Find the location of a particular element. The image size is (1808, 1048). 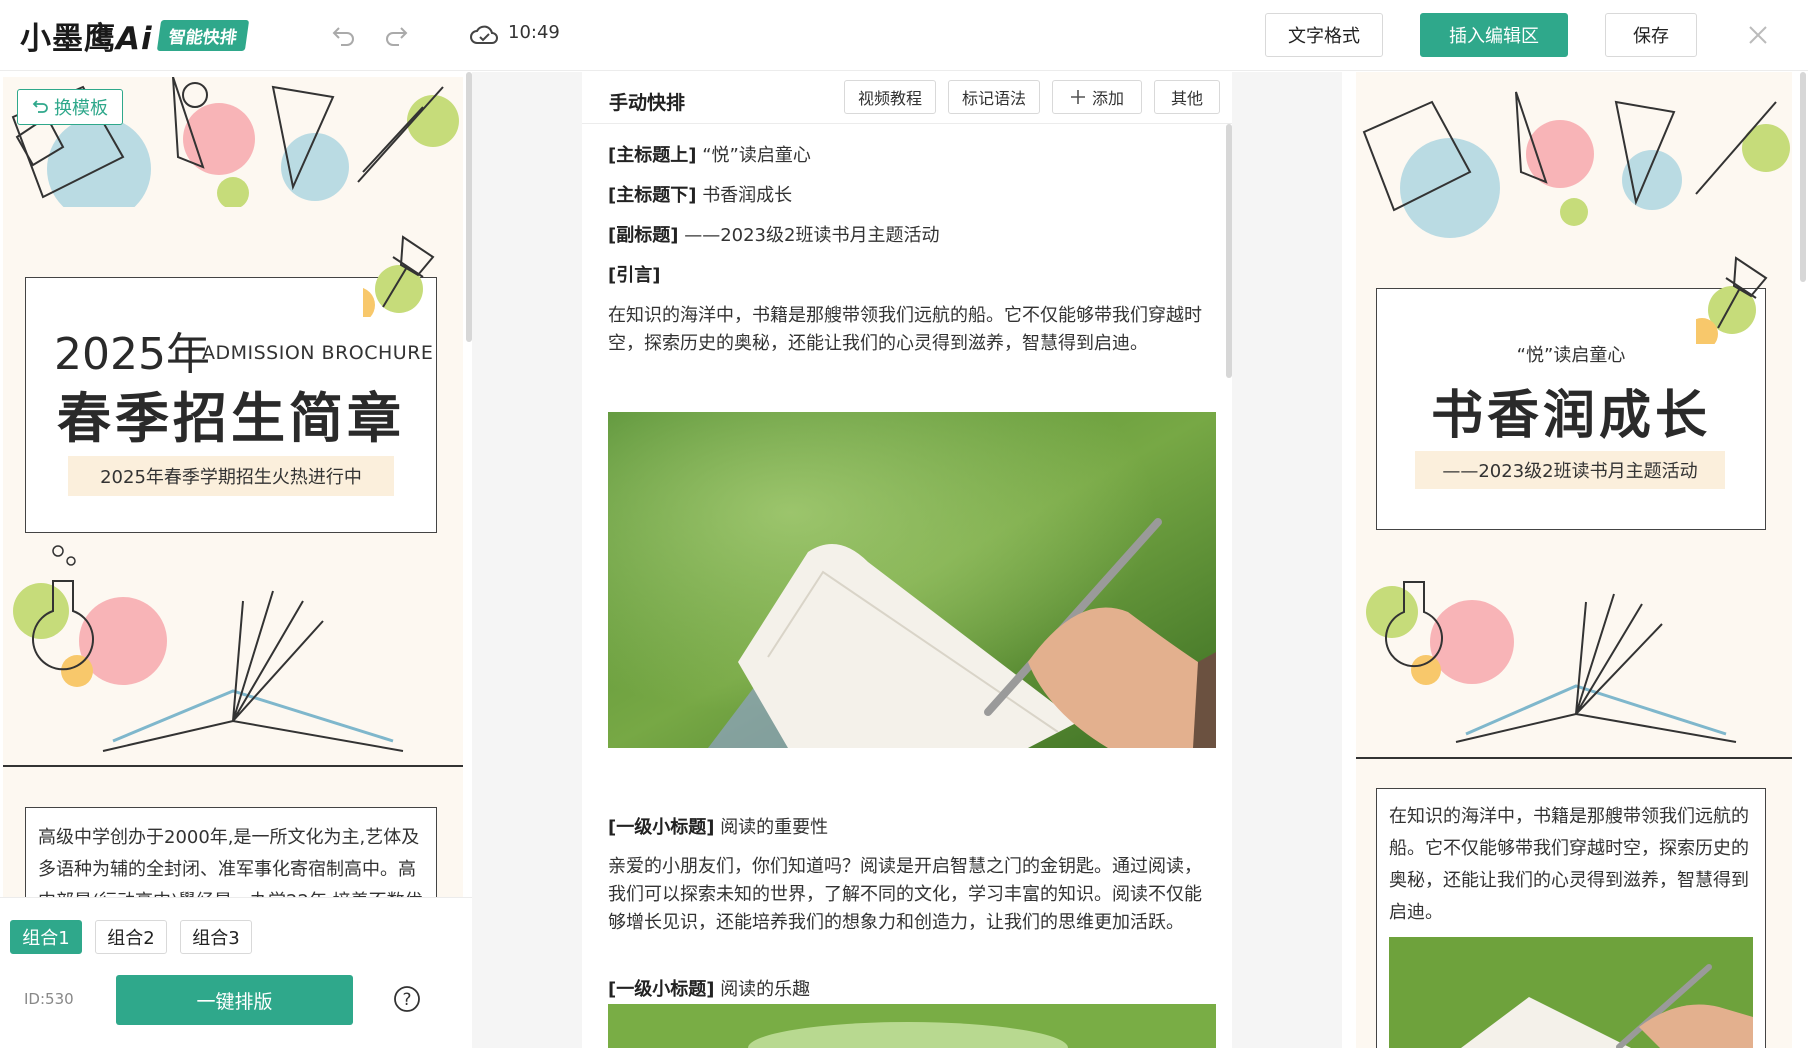

cloud-icon is located at coordinates (484, 35).